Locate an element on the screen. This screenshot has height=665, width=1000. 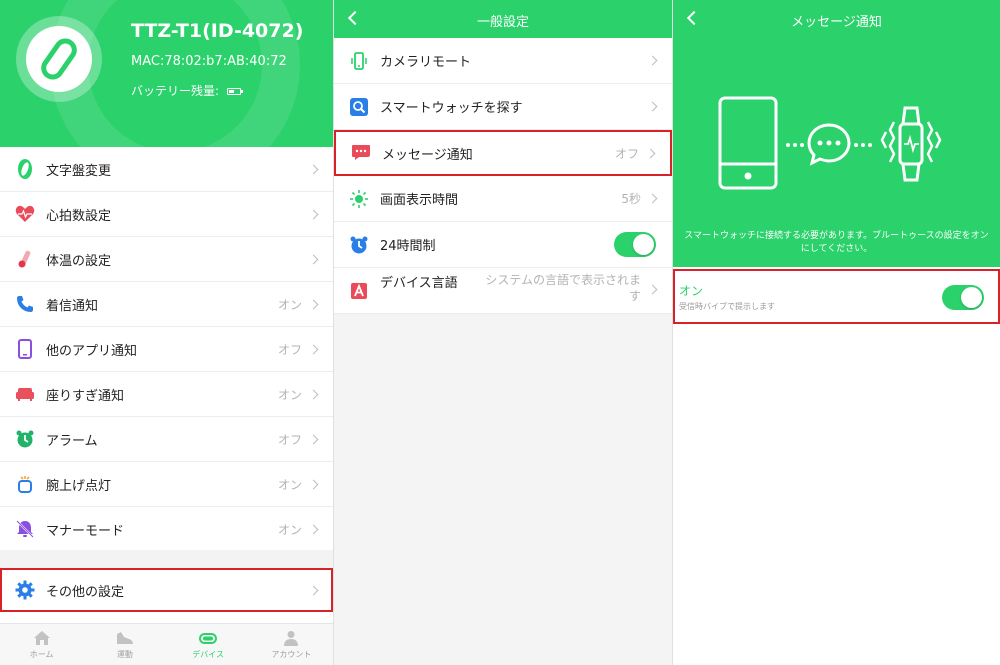
row-find-watch: スマートウォッチを探す is located at coordinates (503, 107).